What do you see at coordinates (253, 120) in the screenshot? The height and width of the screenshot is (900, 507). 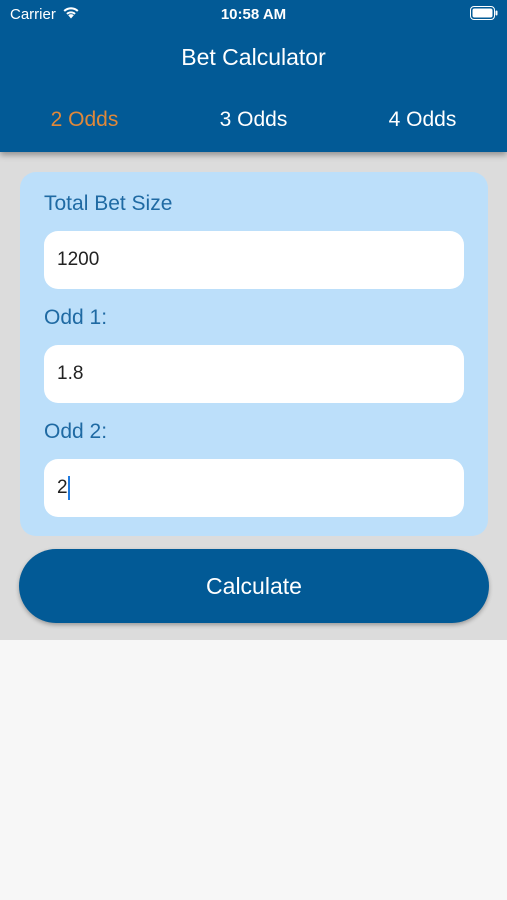 I see `tab-3-odds: 3 Odds` at bounding box center [253, 120].